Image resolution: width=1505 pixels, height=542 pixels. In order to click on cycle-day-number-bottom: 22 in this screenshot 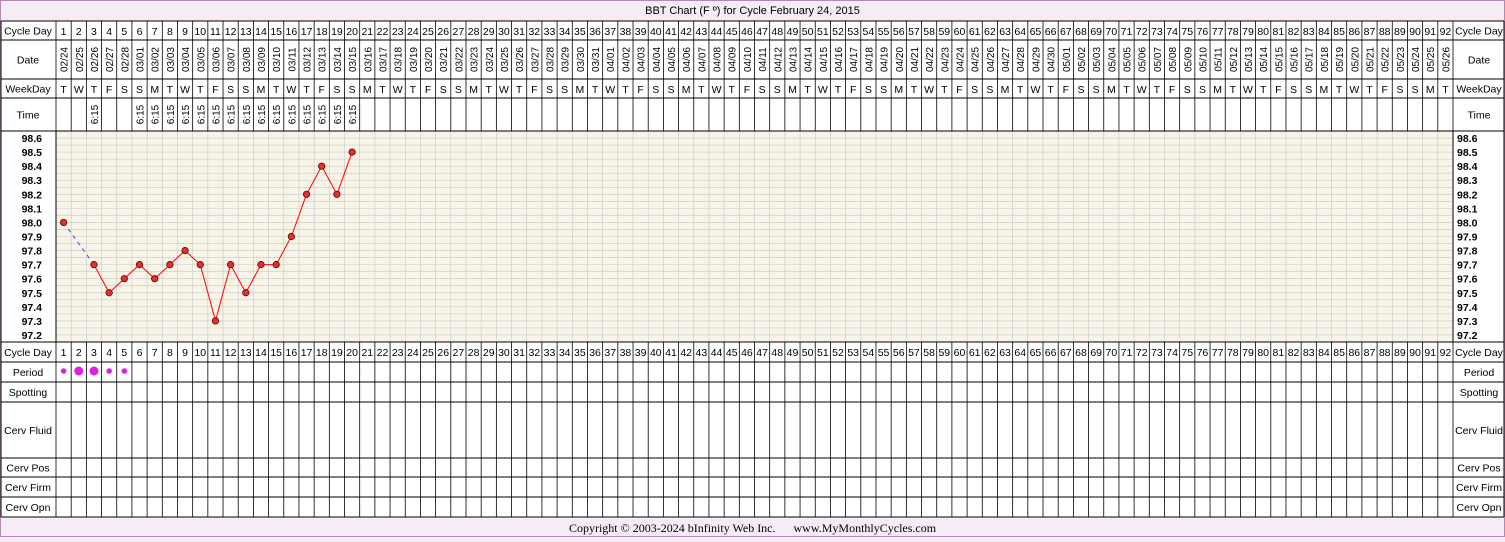, I will do `click(383, 353)`.